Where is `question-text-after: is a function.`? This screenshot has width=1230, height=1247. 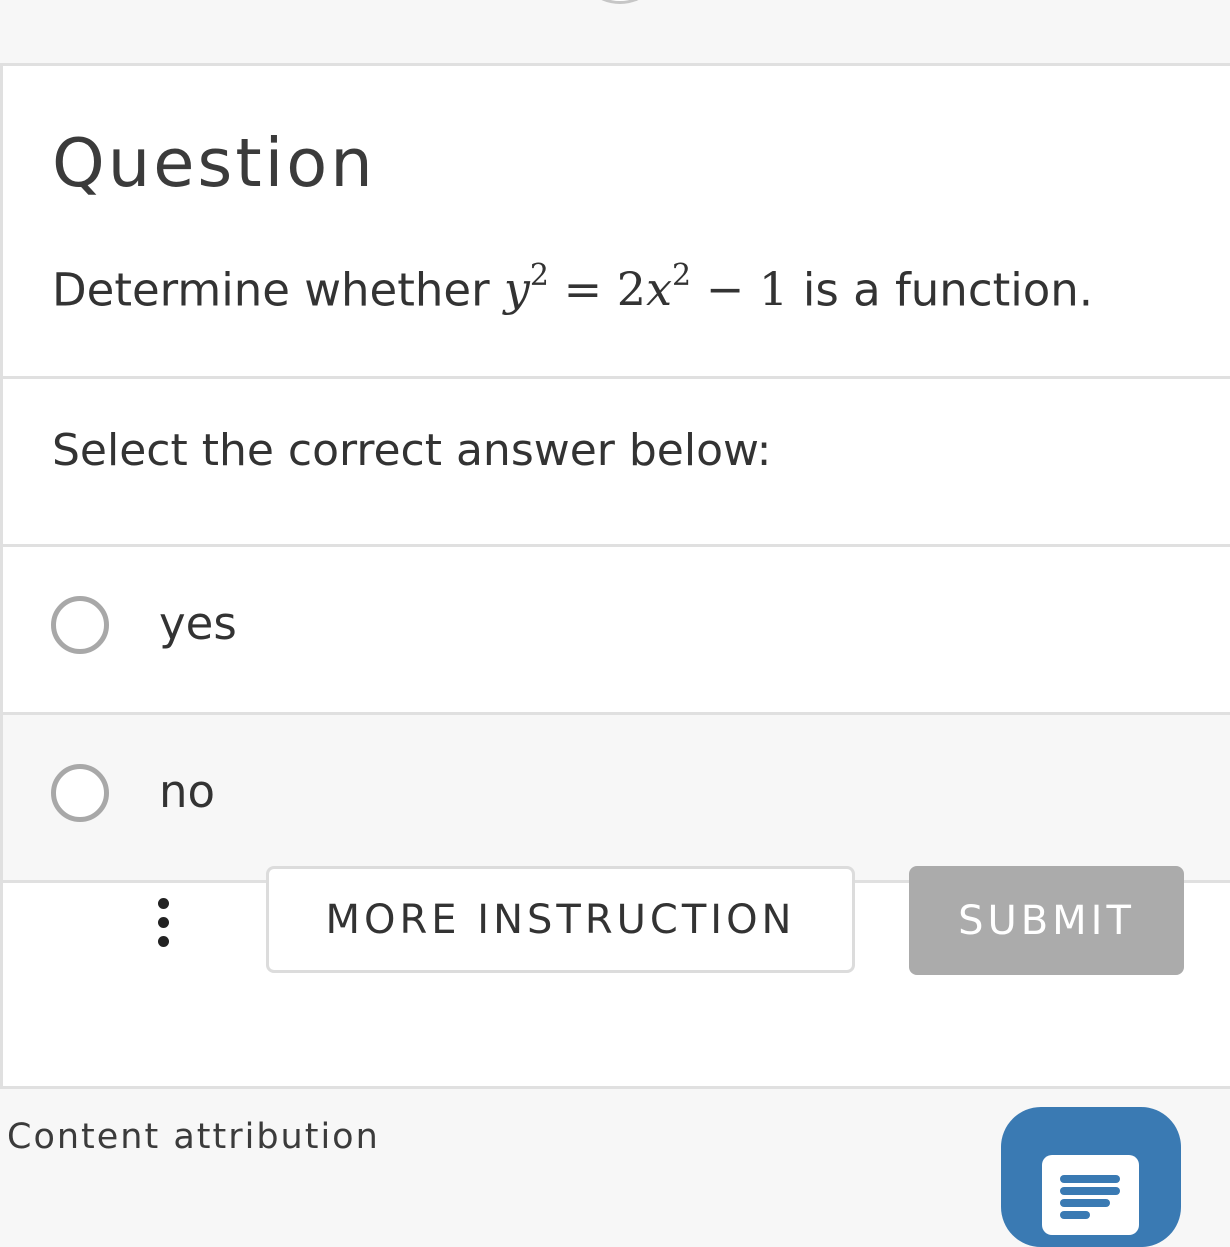 question-text-after: is a function. is located at coordinates (948, 290).